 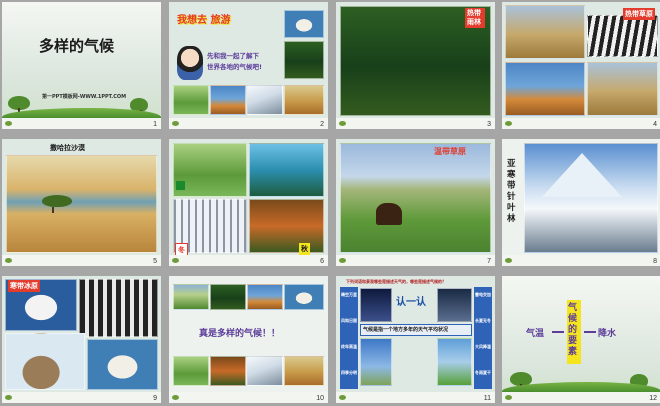 I want to click on palm-graphic, so click(x=57, y=204).